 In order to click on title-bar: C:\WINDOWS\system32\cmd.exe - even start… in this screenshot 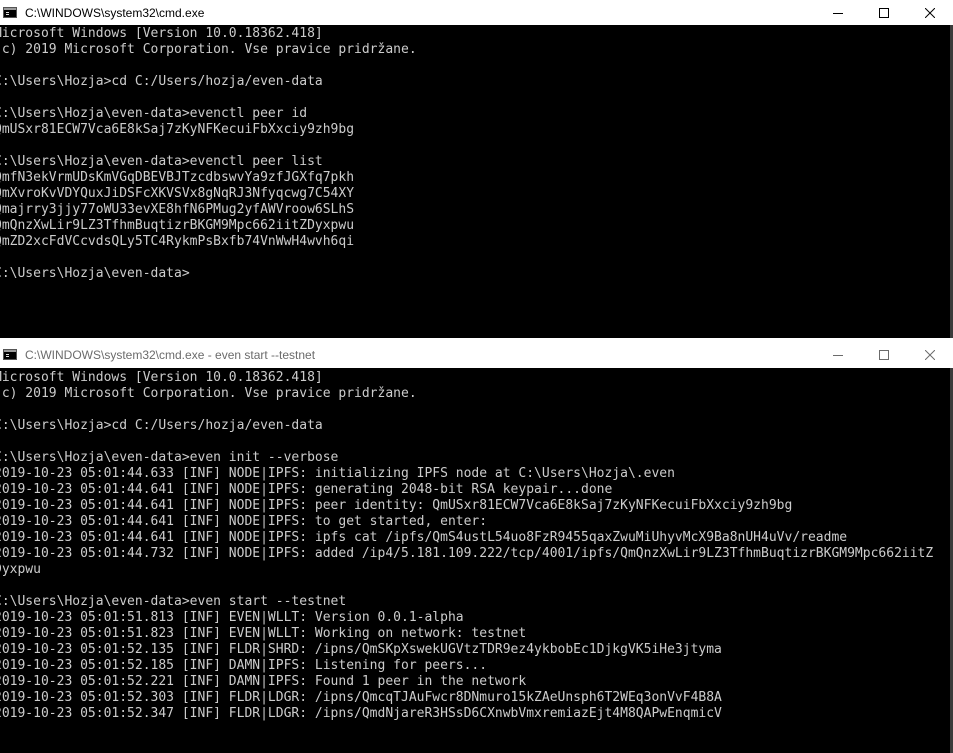, I will do `click(476, 354)`.